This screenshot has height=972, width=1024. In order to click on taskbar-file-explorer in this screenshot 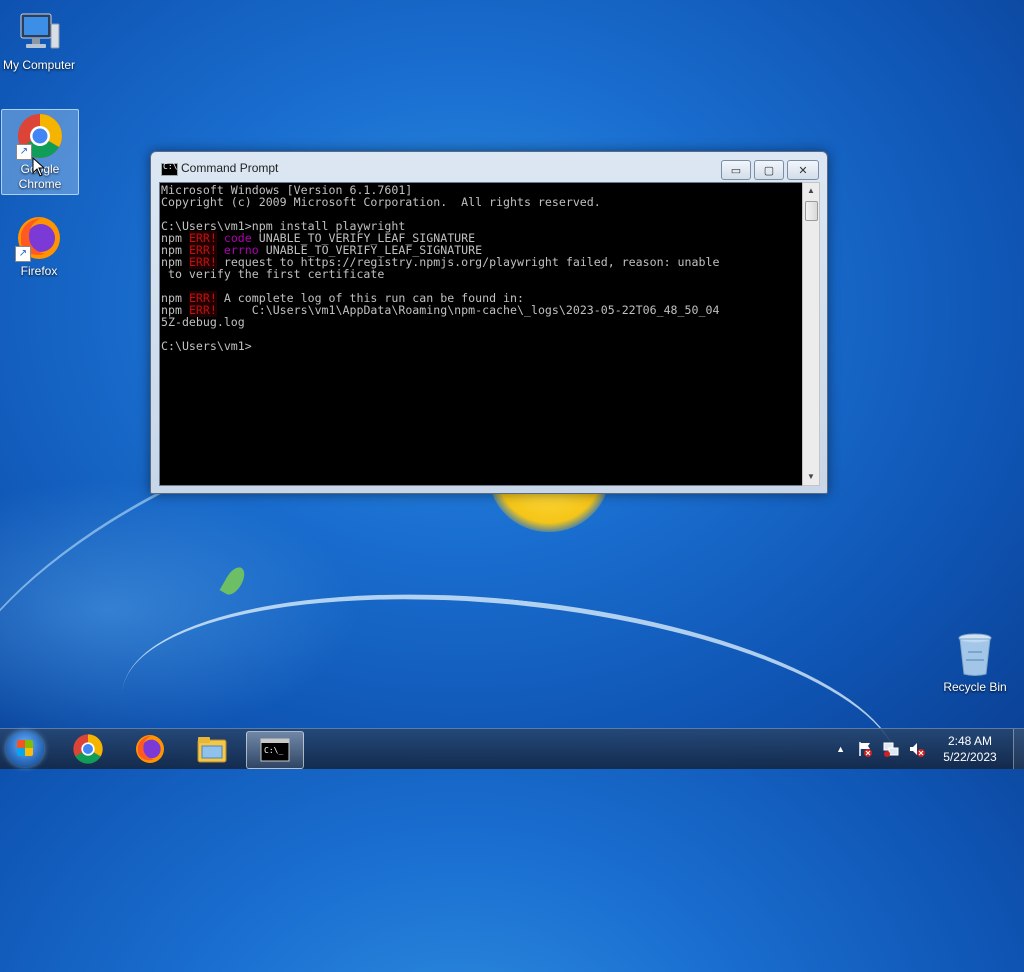, I will do `click(212, 749)`.